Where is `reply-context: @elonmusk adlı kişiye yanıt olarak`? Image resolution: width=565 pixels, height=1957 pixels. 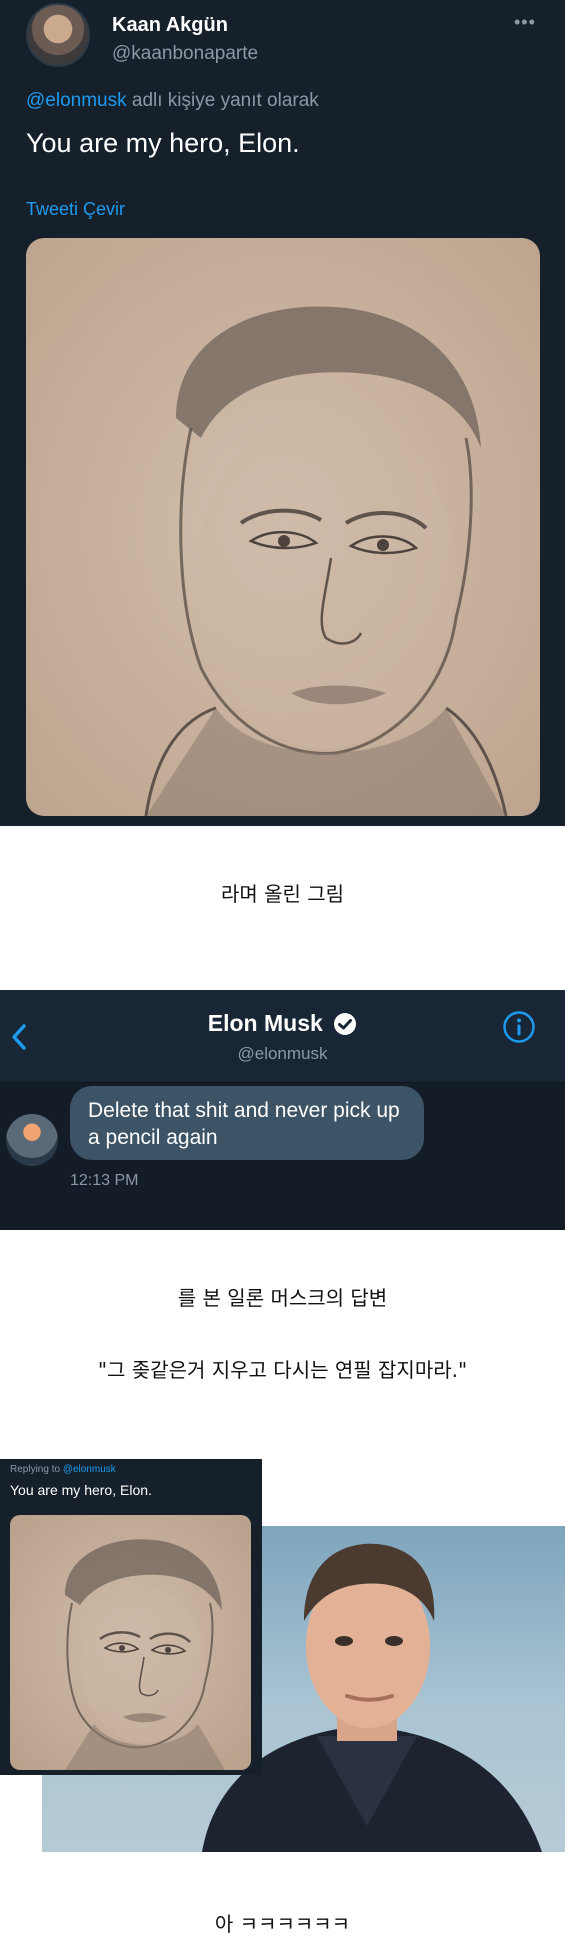 reply-context: @elonmusk adlı kişiye yanıt olarak is located at coordinates (172, 101).